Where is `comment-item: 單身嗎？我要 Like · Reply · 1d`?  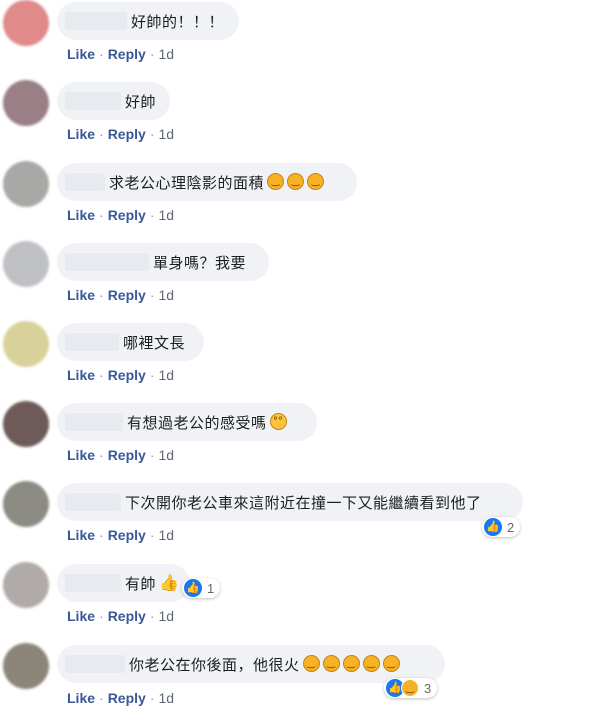 comment-item: 單身嗎？我要 Like · Reply · 1d is located at coordinates (300, 281).